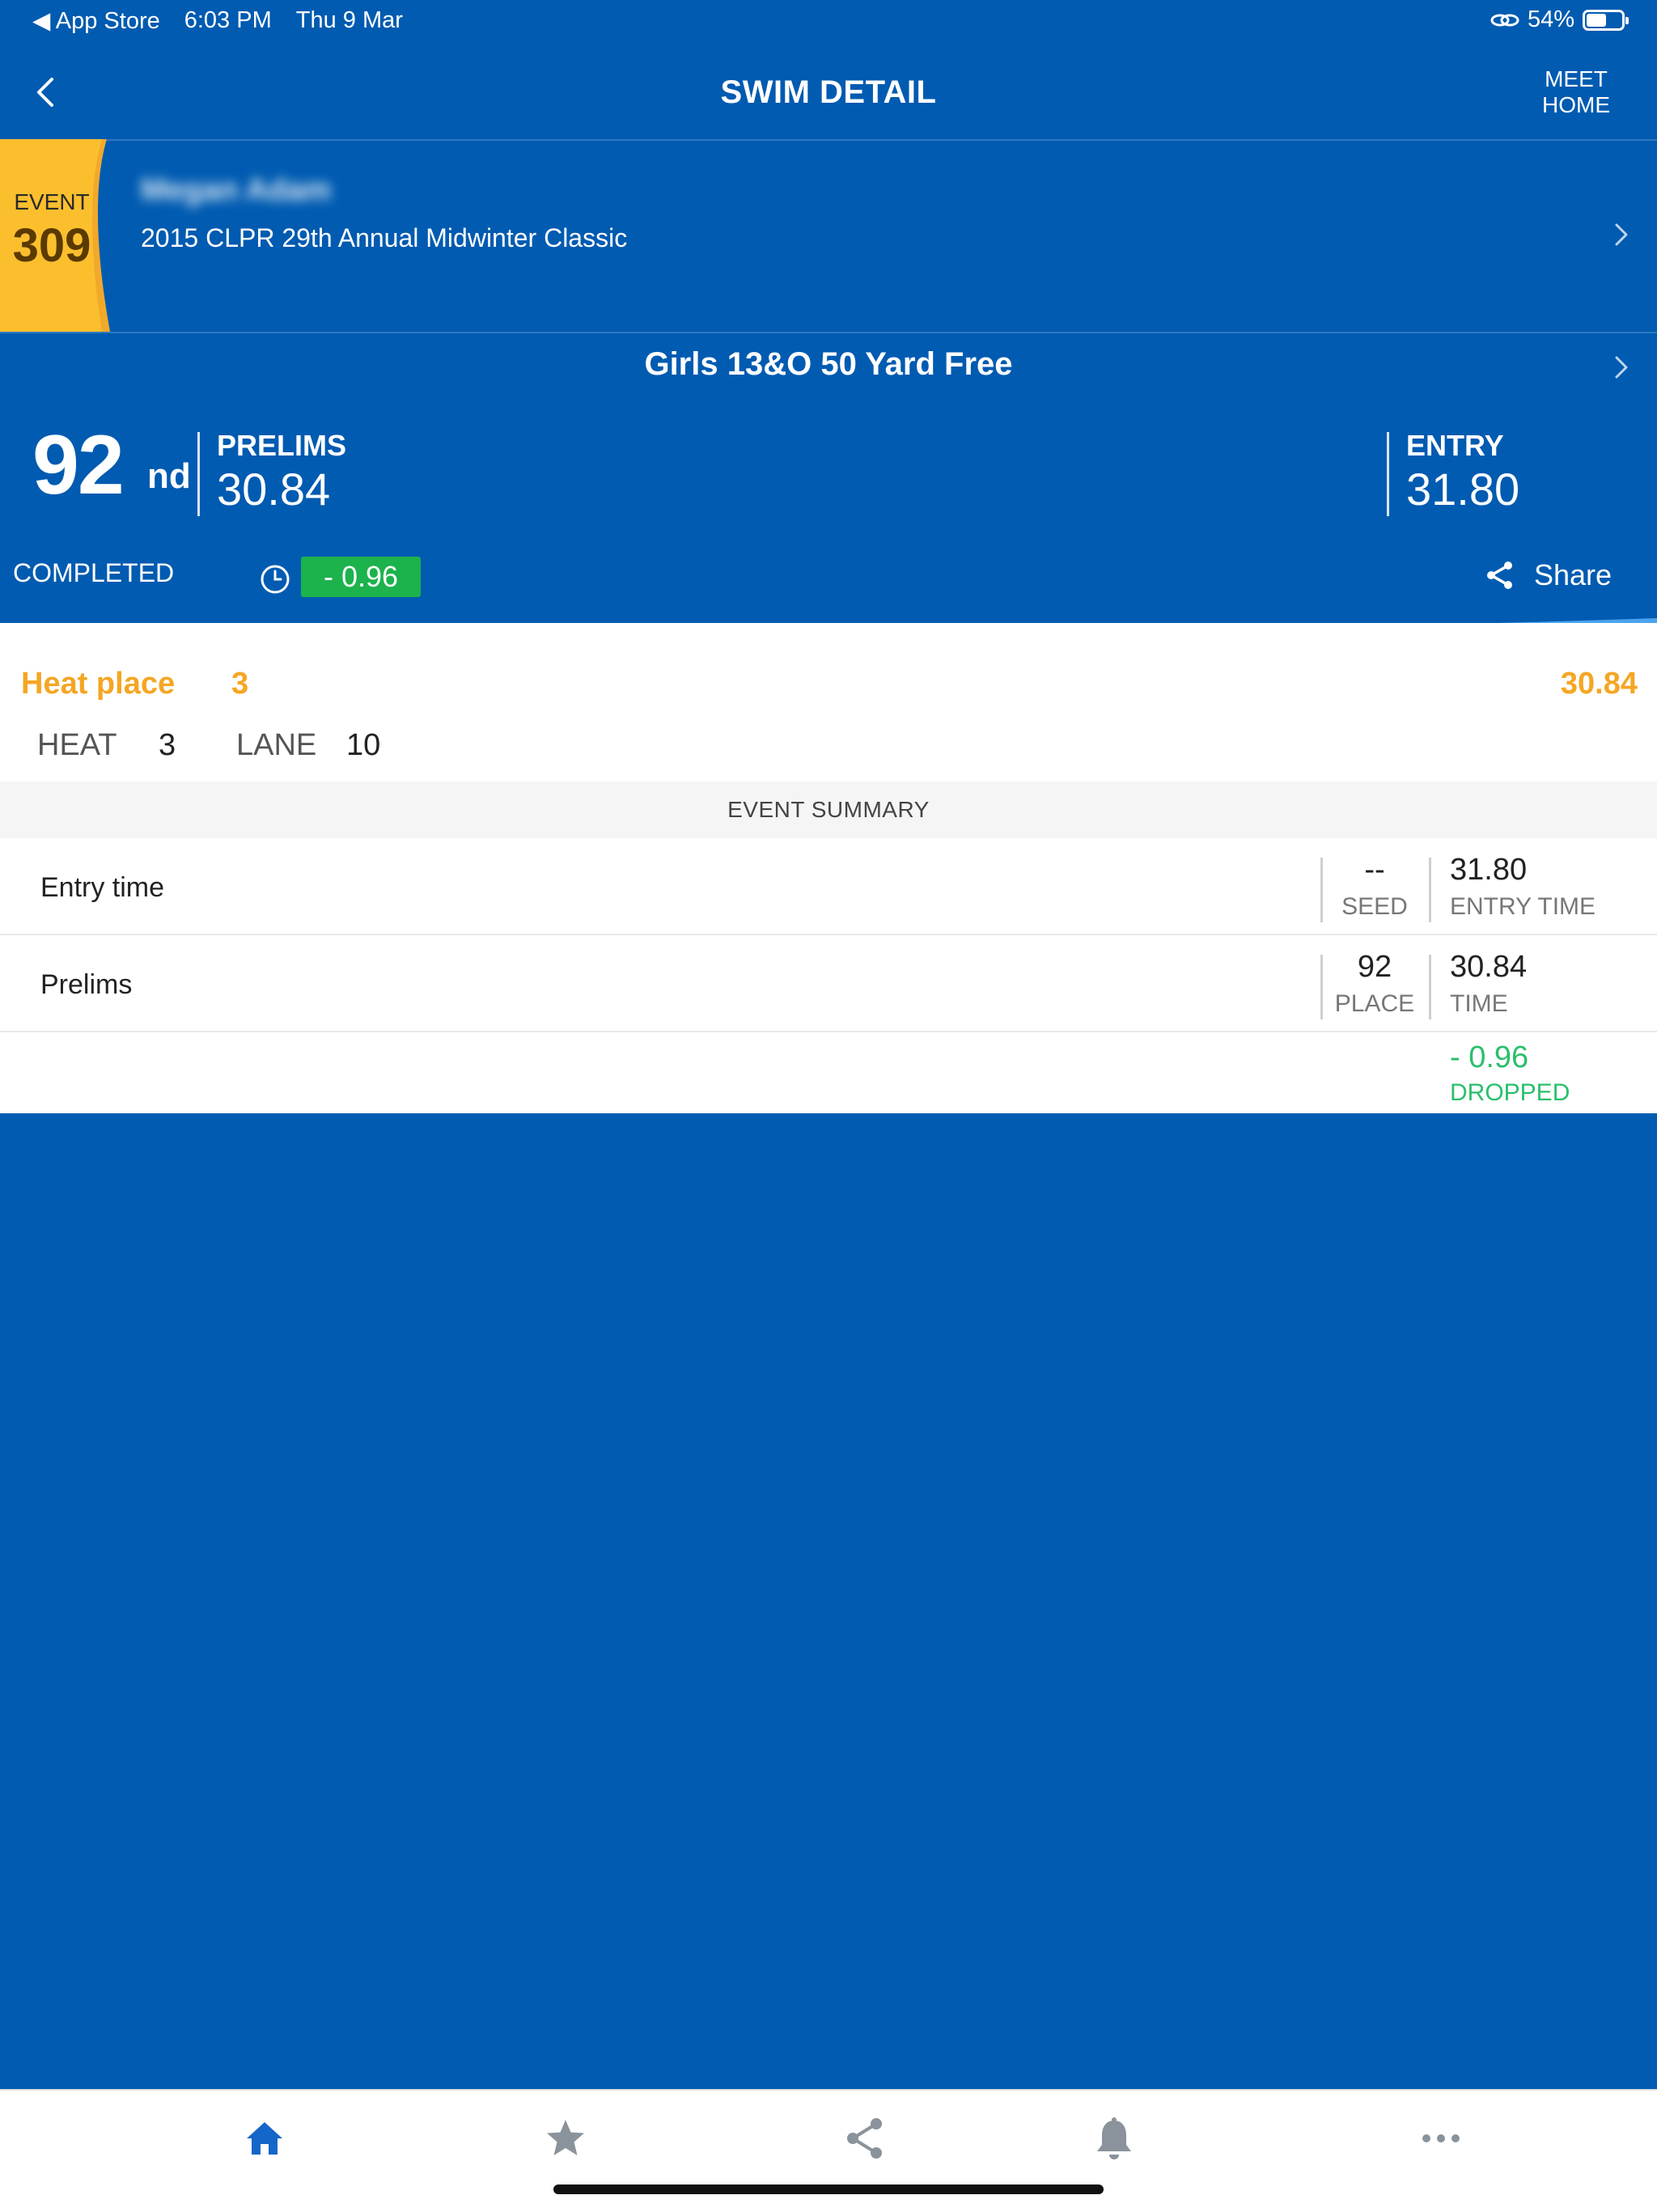 This screenshot has width=1657, height=2212. I want to click on nav-bar: SWIM DETAIL MEET HOME, so click(828, 93).